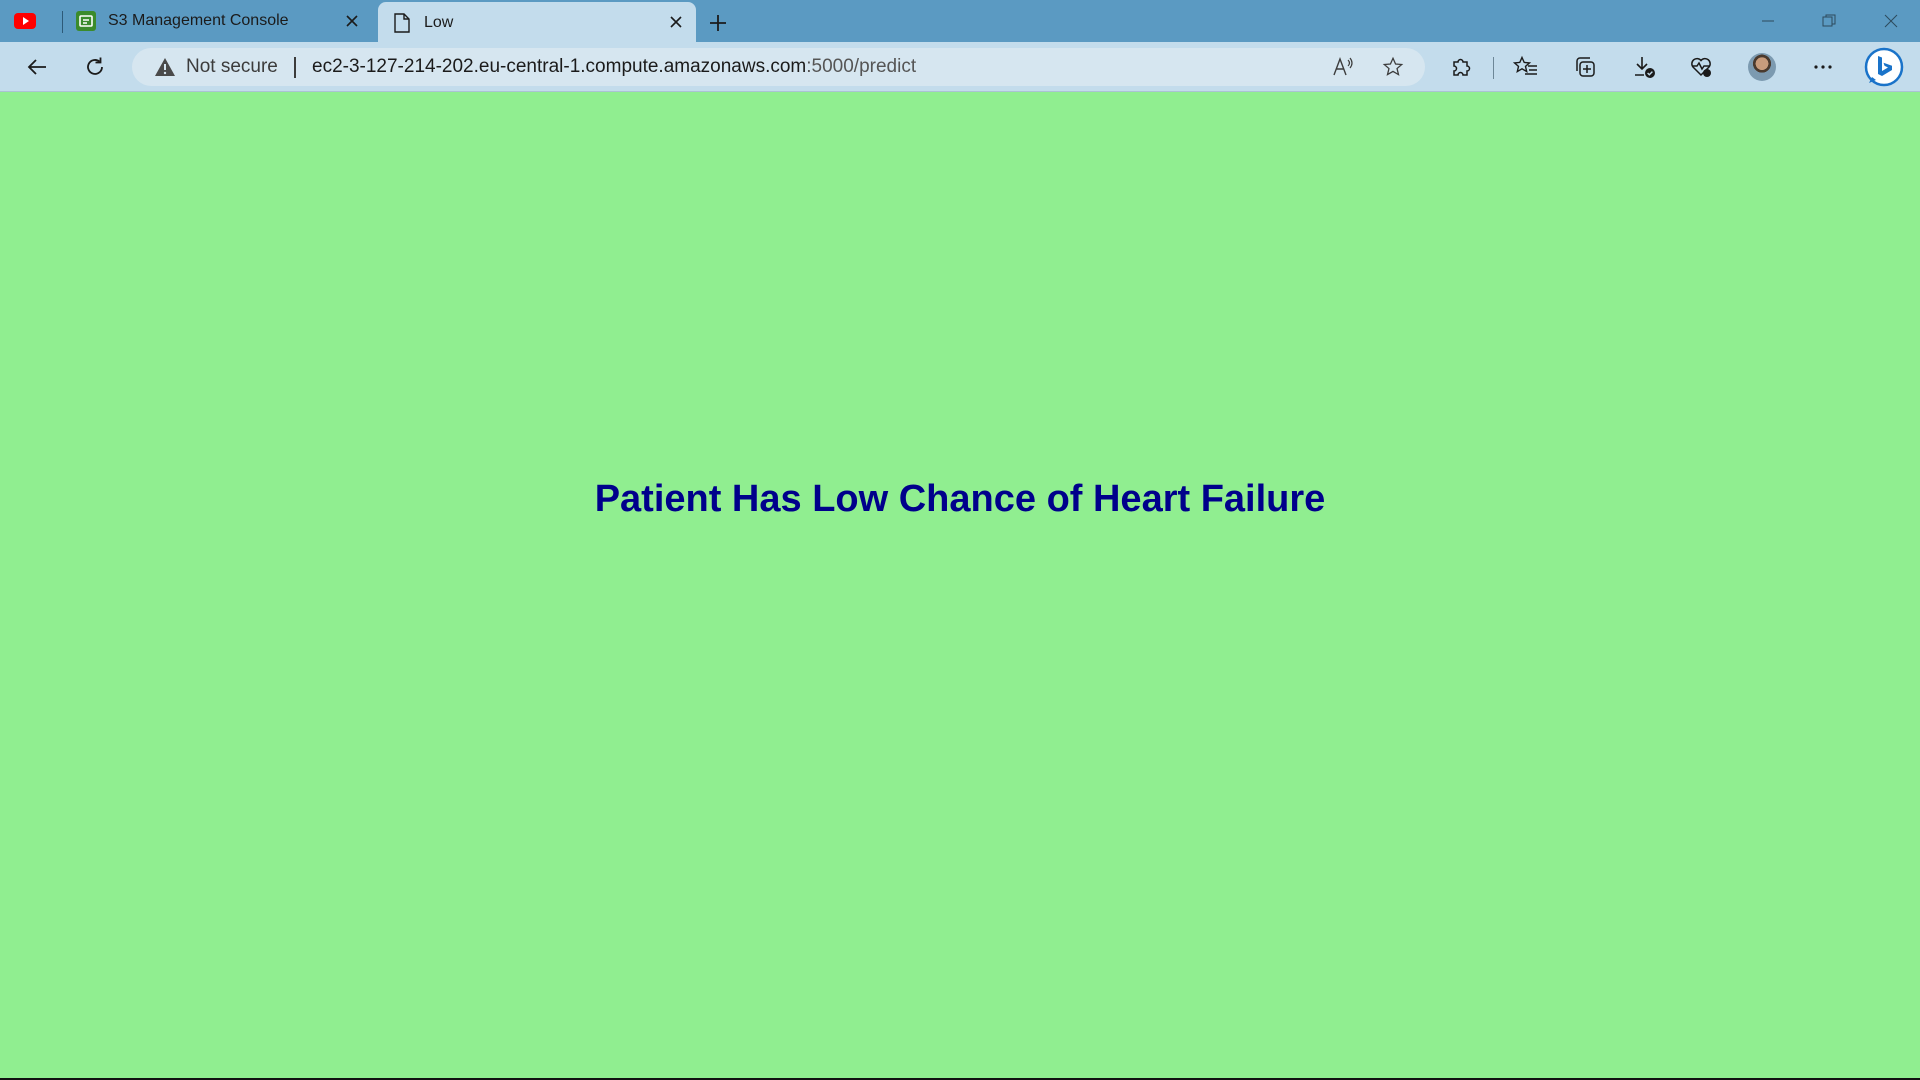 This screenshot has height=1080, width=1920. What do you see at coordinates (62, 22) in the screenshot?
I see `tab-divider` at bounding box center [62, 22].